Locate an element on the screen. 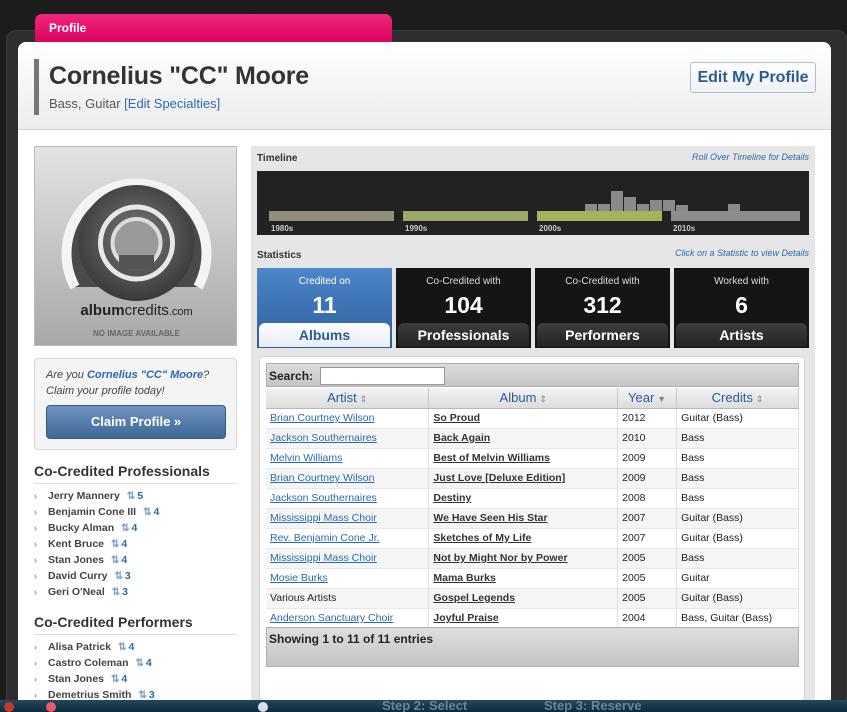  stat-tab-albums: Credited on 11 Albums is located at coordinates (324, 308).